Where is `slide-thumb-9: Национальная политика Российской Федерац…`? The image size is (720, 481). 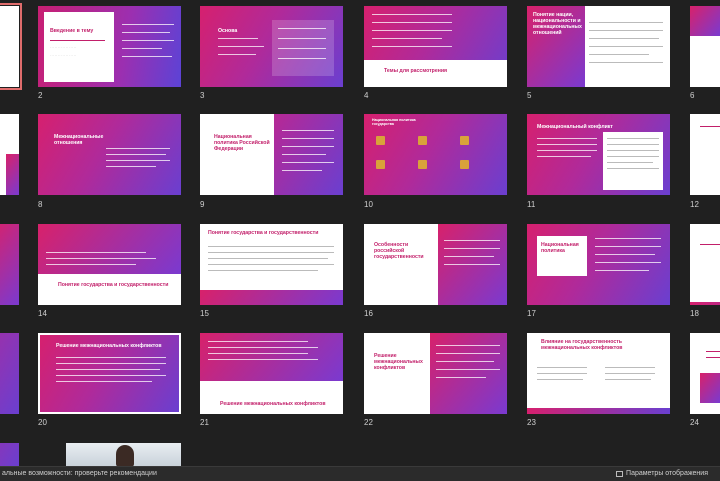
slide-thumb-9: Национальная политика Российской Федерац… is located at coordinates (271, 154).